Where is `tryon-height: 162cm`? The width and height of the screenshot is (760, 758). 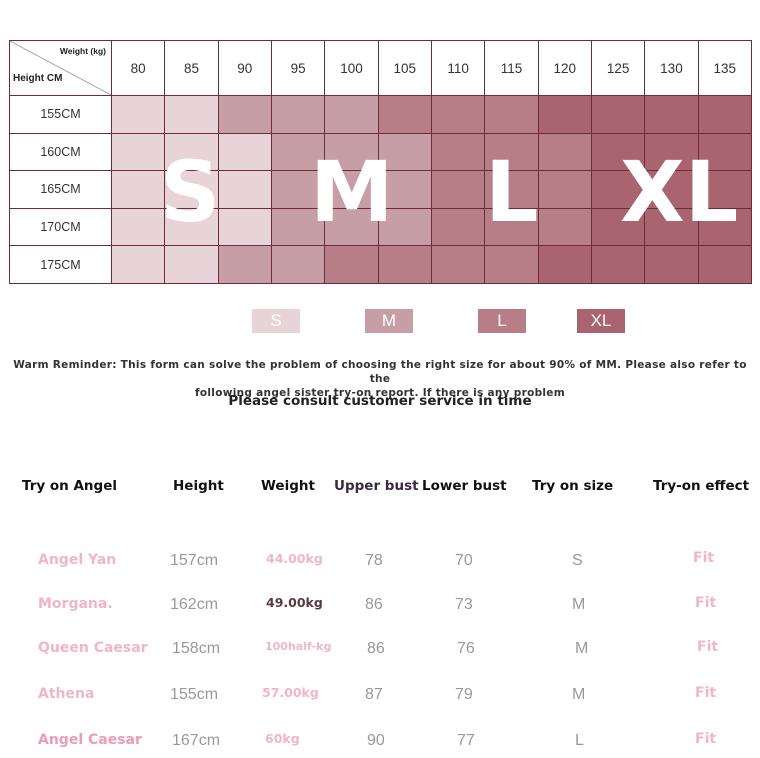 tryon-height: 162cm is located at coordinates (194, 604).